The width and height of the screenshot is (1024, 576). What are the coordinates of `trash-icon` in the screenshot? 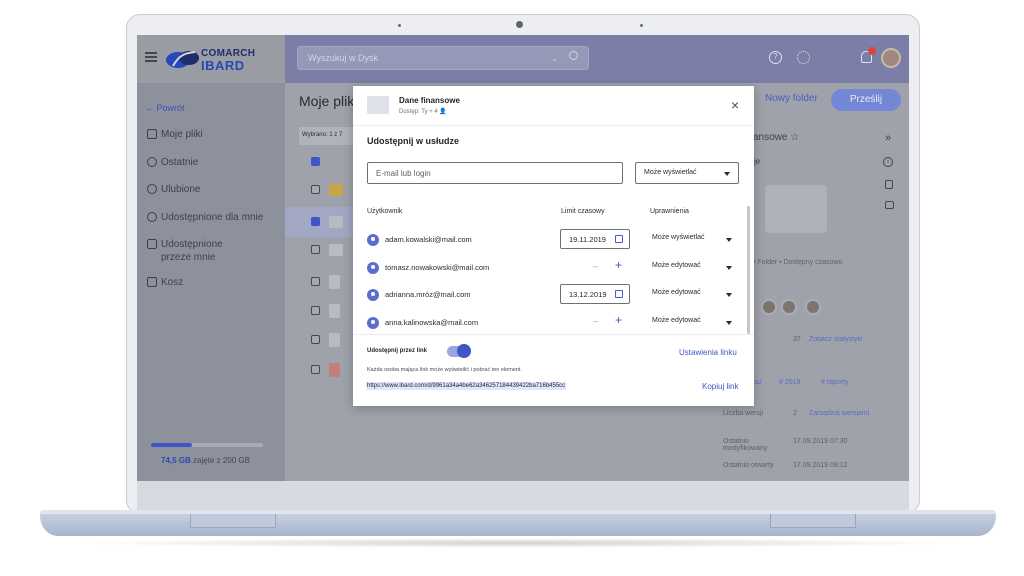 It's located at (152, 282).